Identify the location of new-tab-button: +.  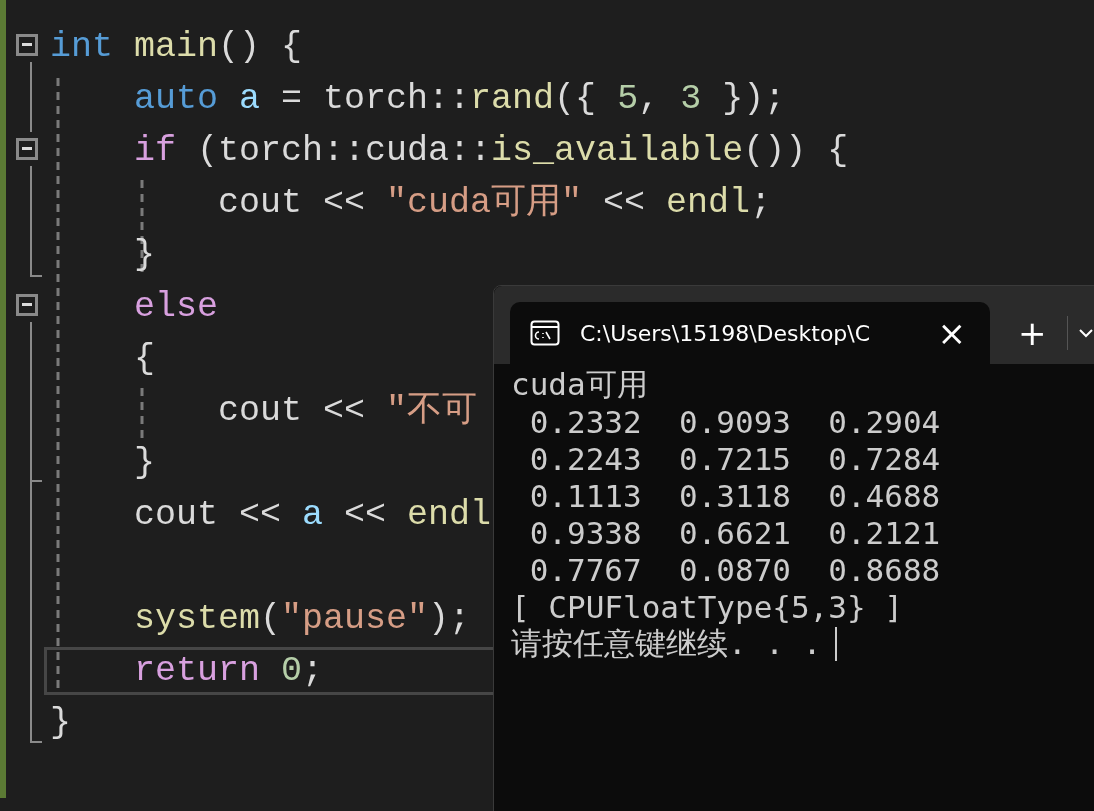
(1032, 333).